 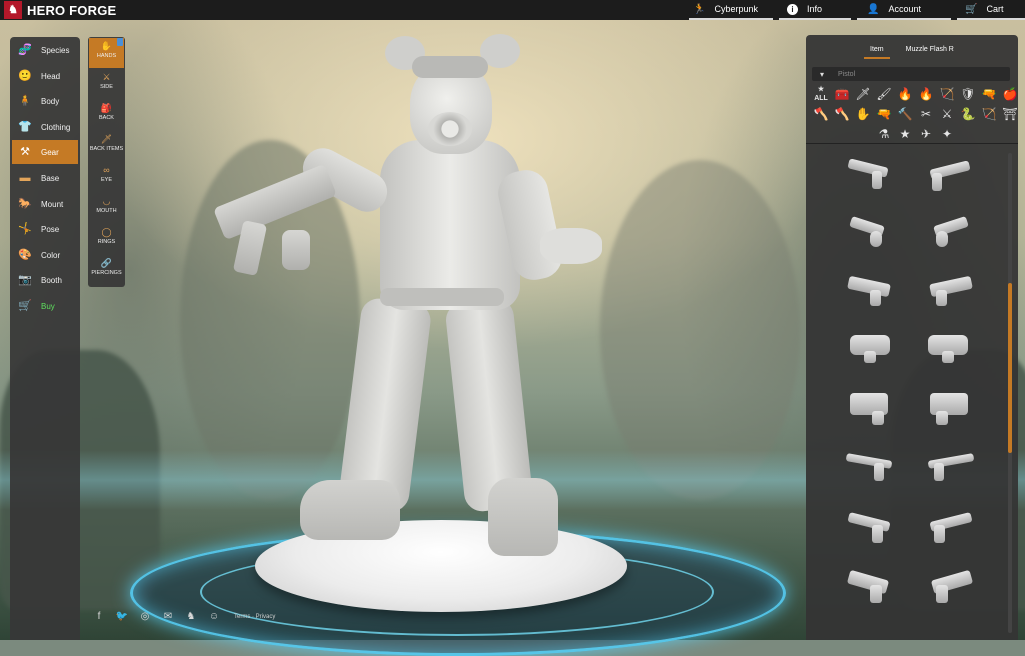 I want to click on sidebar-item-label: Base, so click(x=50, y=178).